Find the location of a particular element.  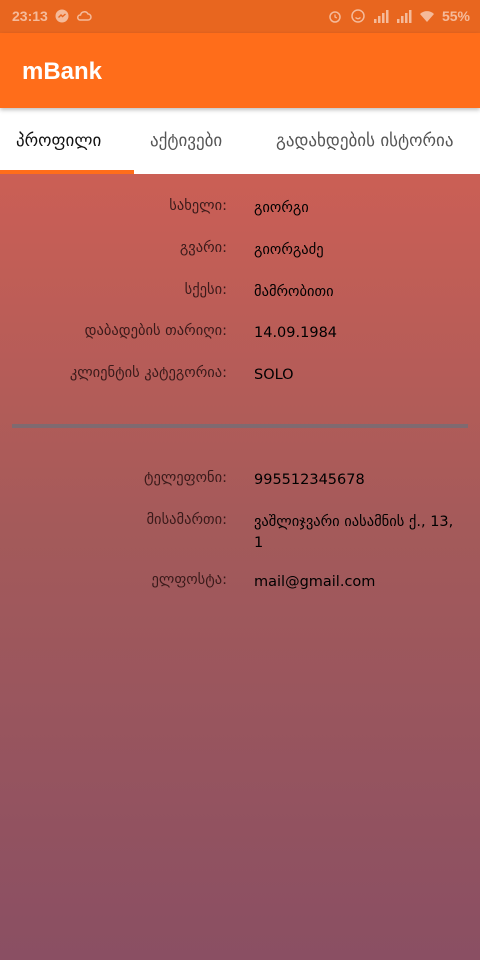

tab-assets: აქტივები is located at coordinates (186, 141).